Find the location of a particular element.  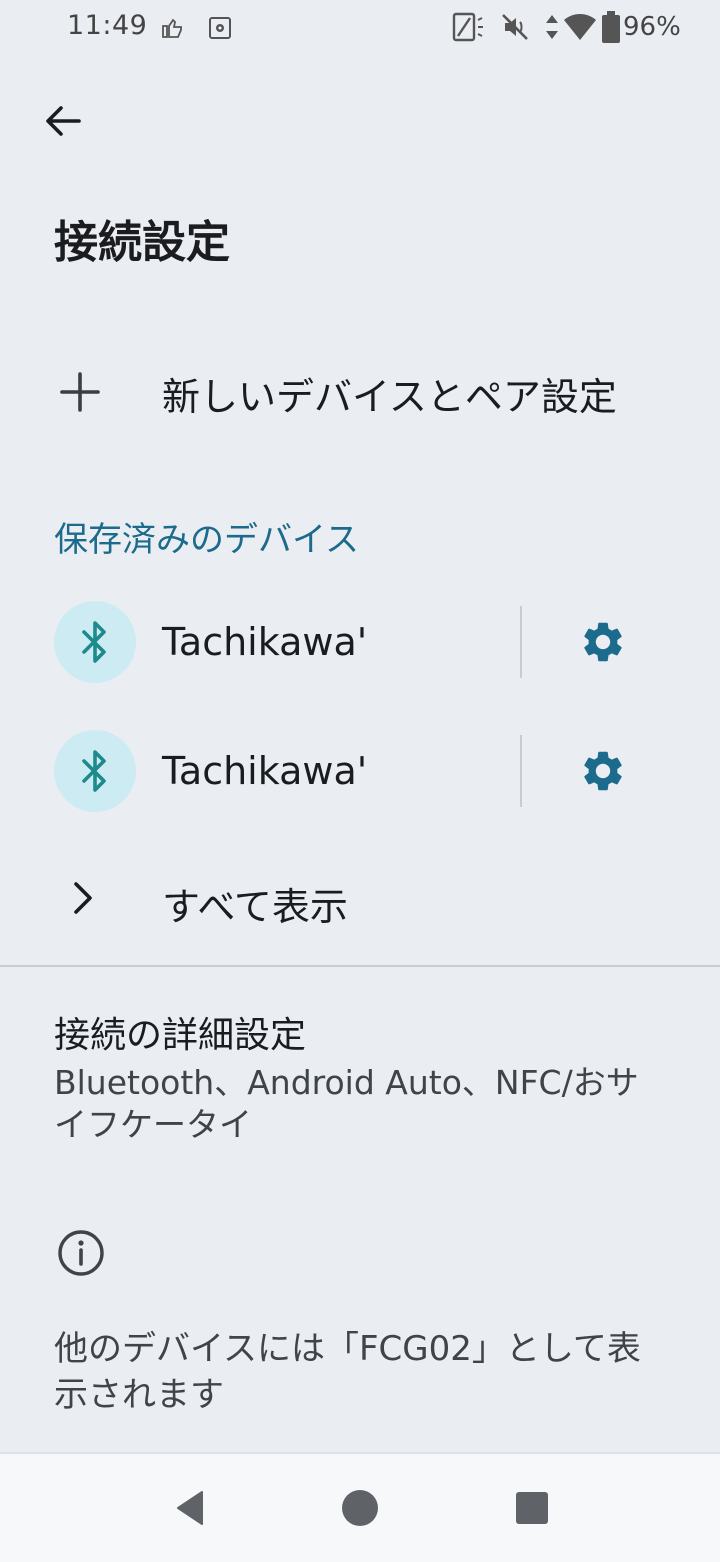

advanced-summary: Bluetooth、Android Auto、NFC/おサイフケータイ is located at coordinates (346, 1103).